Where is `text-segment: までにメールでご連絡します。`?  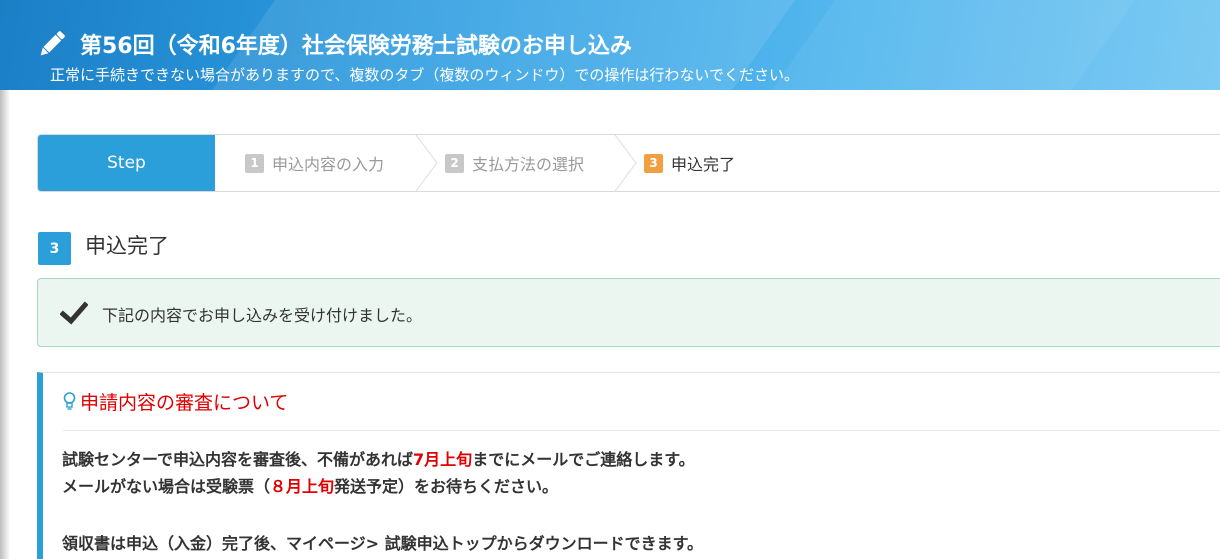
text-segment: までにメールでご連絡します。 is located at coordinates (583, 459).